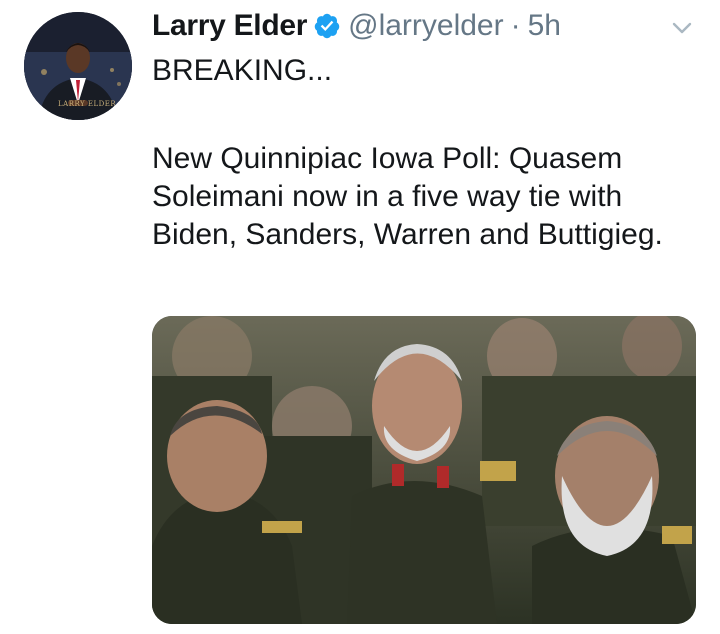  I want to click on verified-badge-icon, so click(327, 26).